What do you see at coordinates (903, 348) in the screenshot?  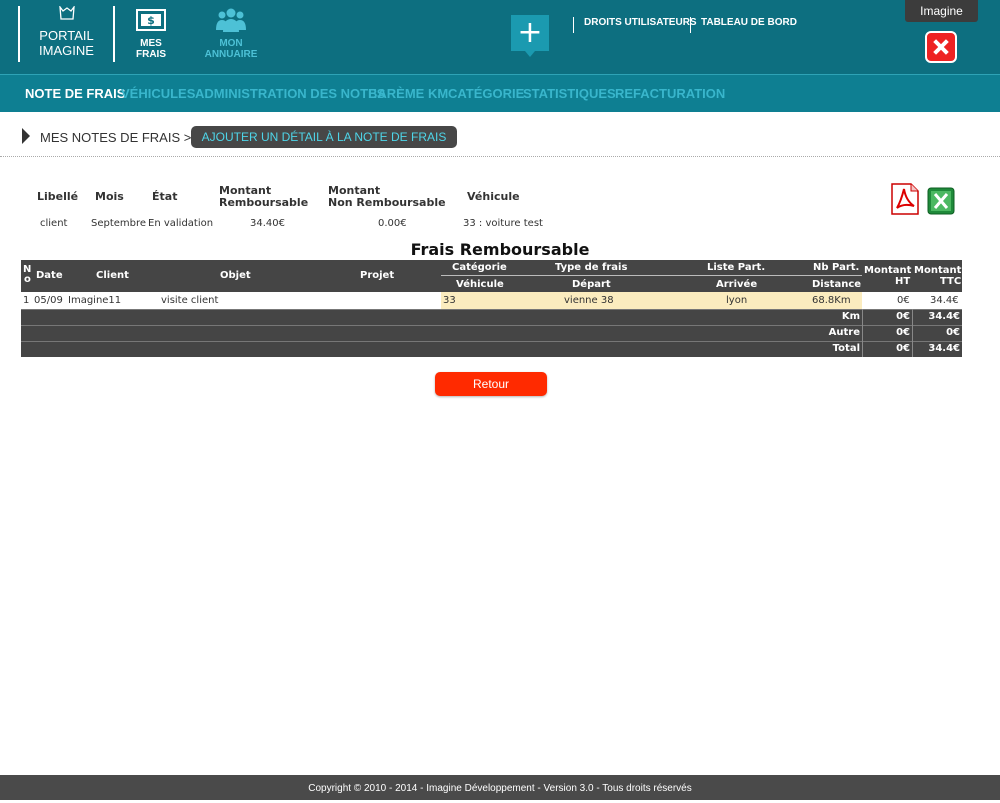 I see `summary-total-ht: 0€` at bounding box center [903, 348].